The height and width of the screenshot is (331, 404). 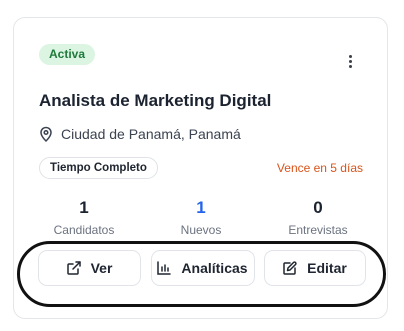 I want to click on view-label: Ver, so click(x=101, y=268).